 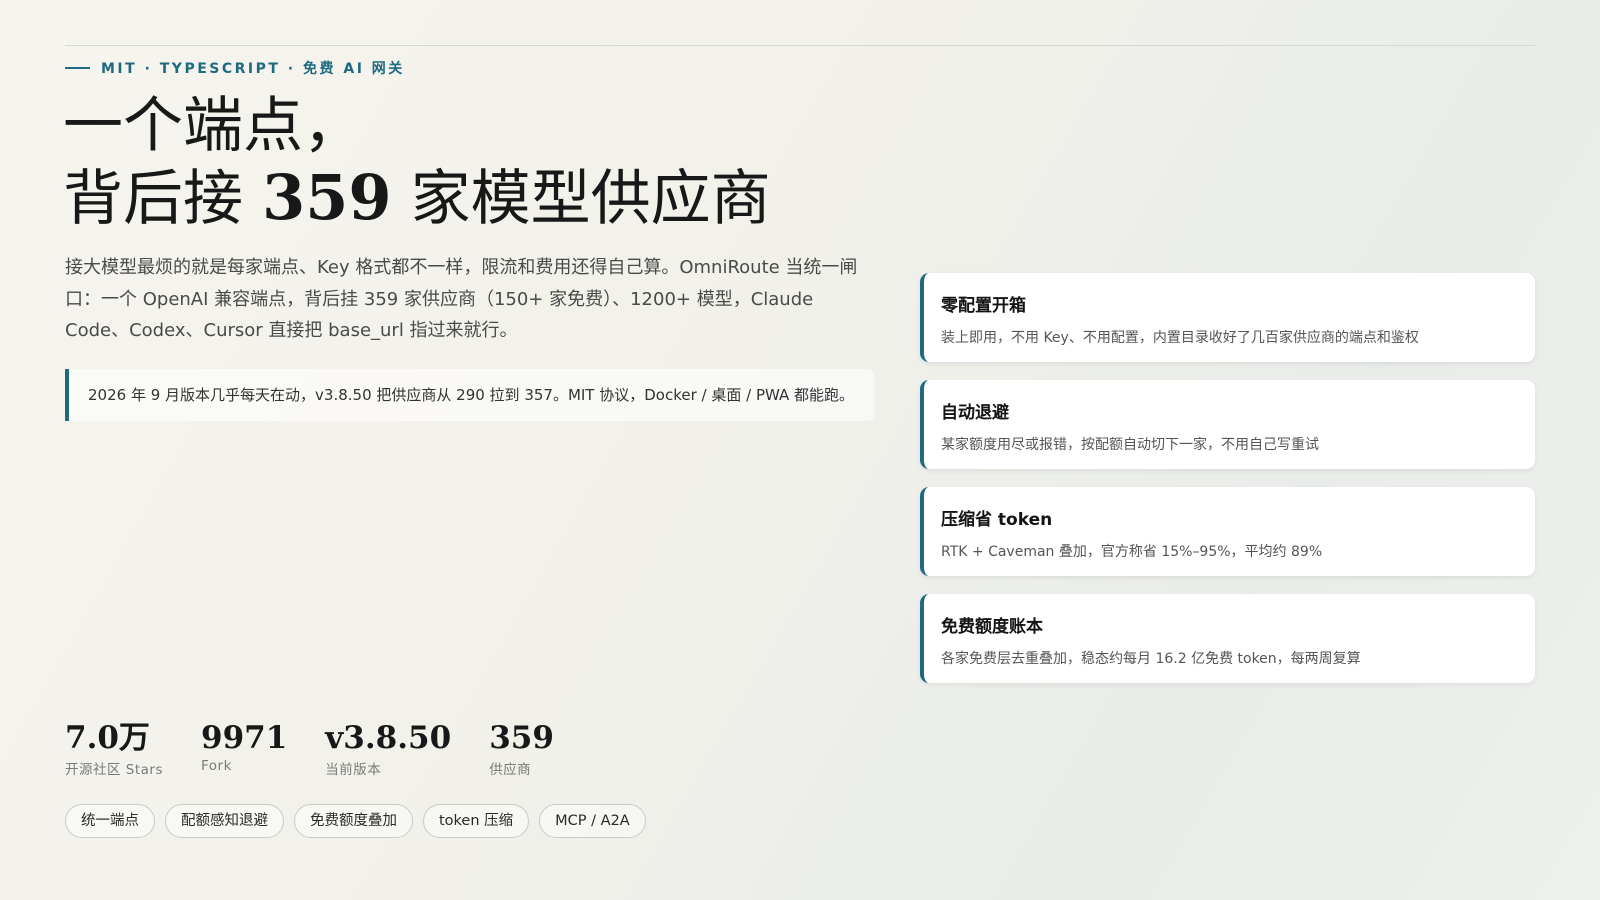 I want to click on title-suffix: 家模型供应商, so click(x=581, y=199).